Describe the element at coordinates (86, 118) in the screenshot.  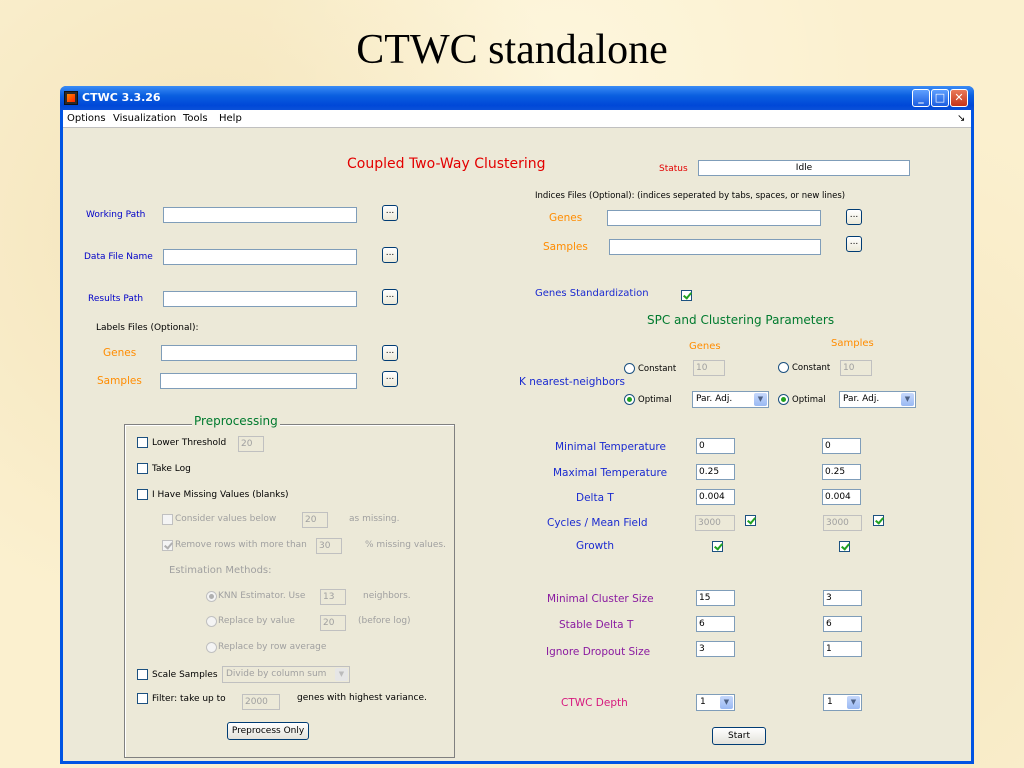
I see `menu-options: Options` at that location.